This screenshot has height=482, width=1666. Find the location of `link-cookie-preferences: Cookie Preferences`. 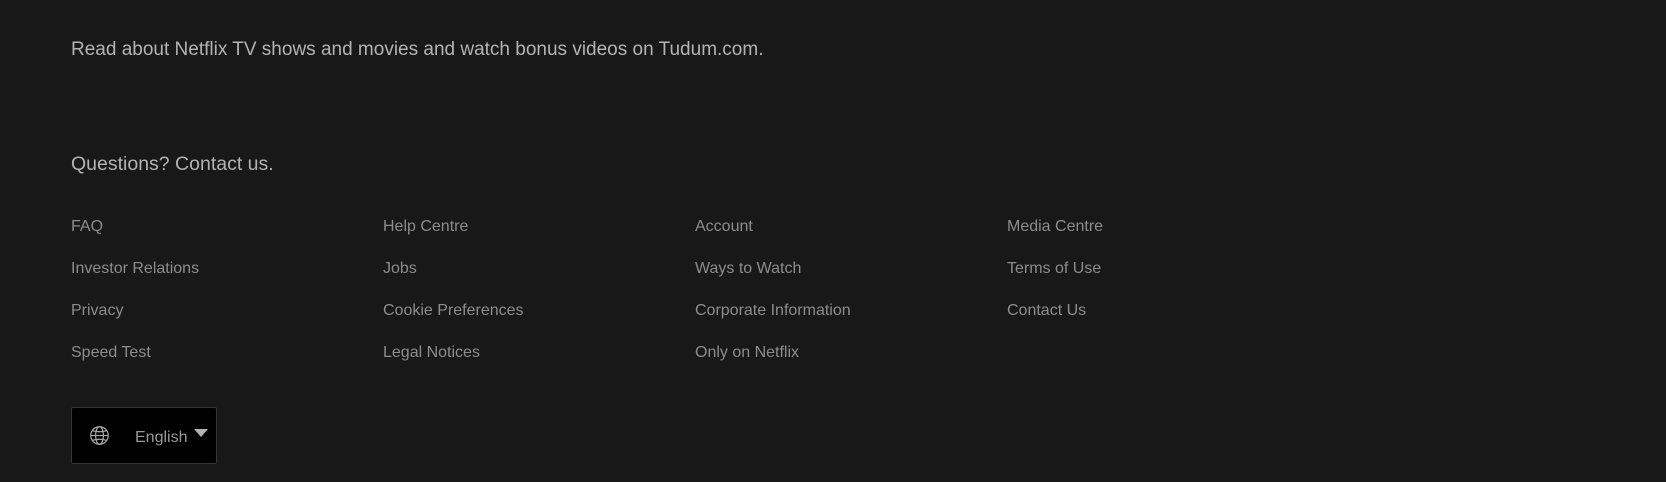

link-cookie-preferences: Cookie Preferences is located at coordinates (453, 321).